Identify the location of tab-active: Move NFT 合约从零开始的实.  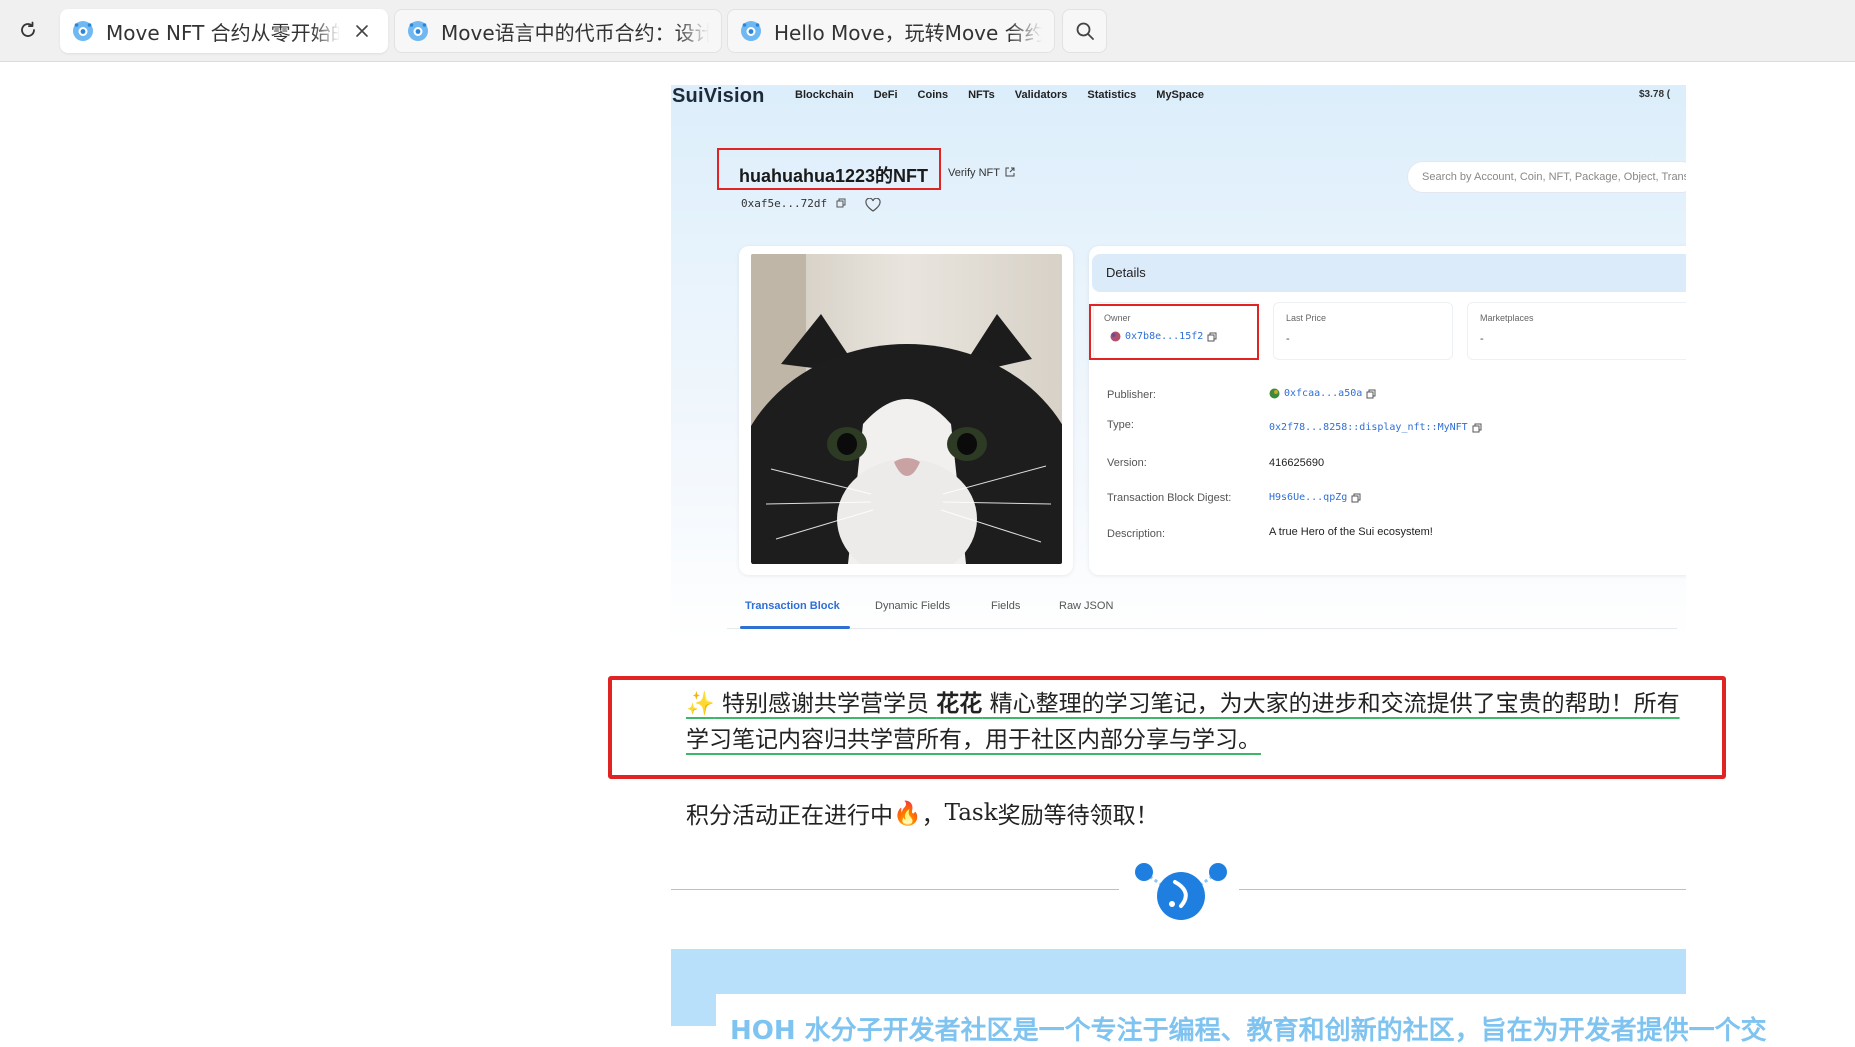
(224, 31).